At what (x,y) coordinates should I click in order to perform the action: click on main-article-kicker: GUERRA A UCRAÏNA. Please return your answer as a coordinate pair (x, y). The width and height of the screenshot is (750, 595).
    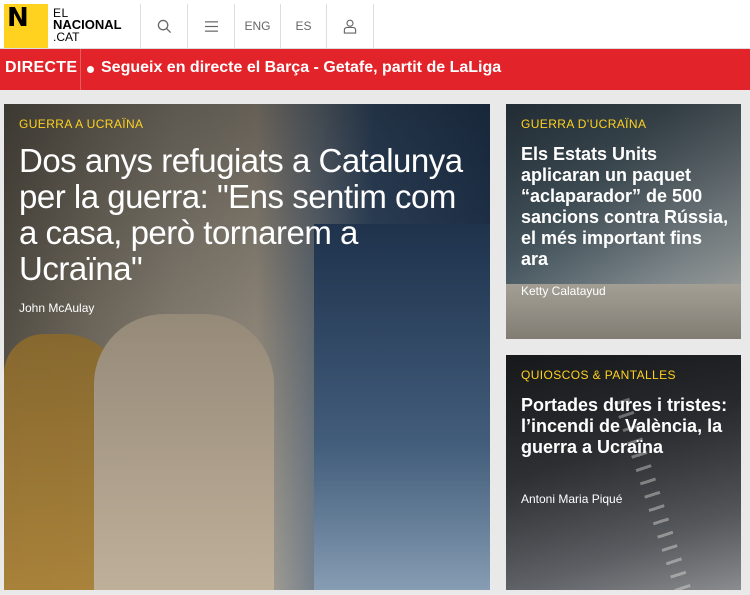
    Looking at the image, I should click on (81, 124).